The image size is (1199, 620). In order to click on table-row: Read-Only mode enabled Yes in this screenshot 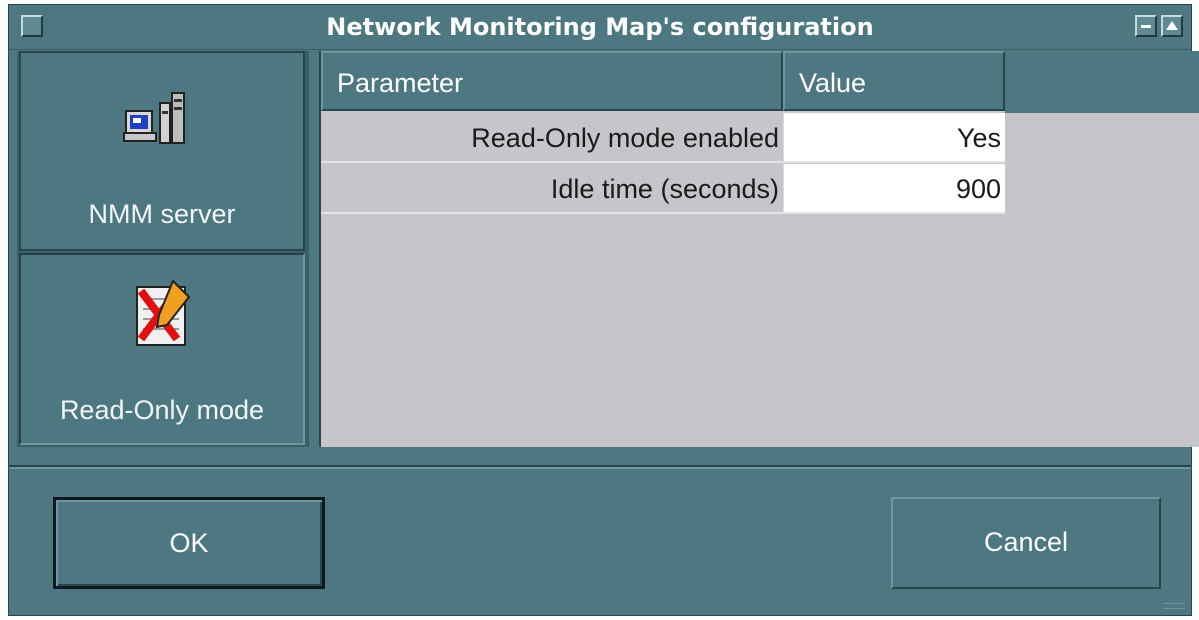, I will do `click(663, 138)`.